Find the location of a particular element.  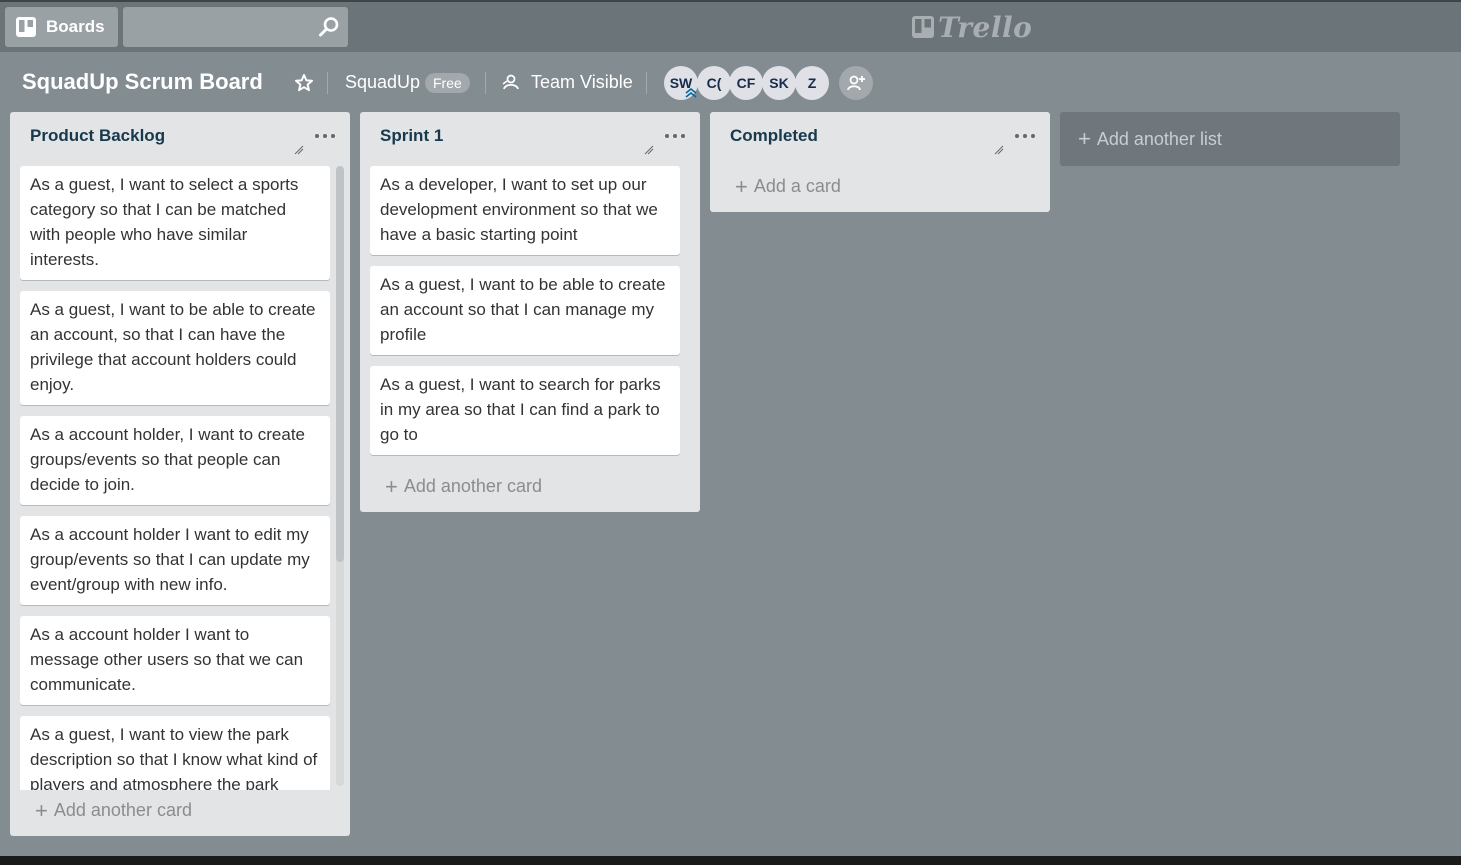

team-name: SquadUp is located at coordinates (382, 82).